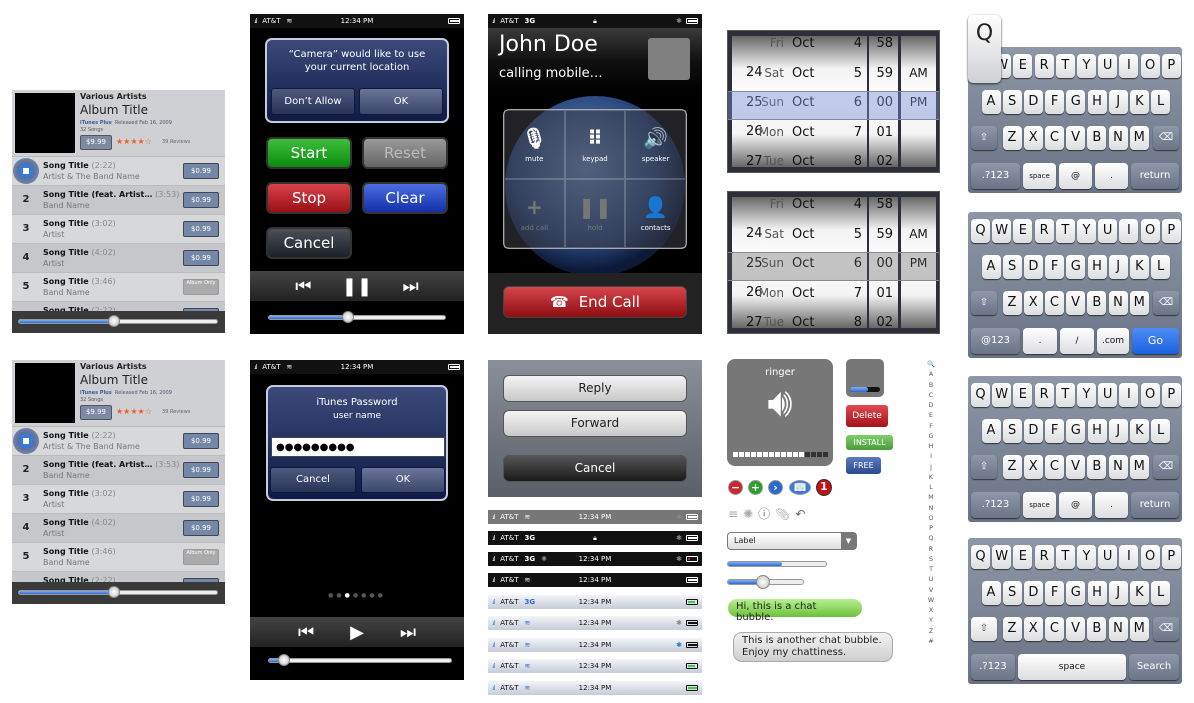 The width and height of the screenshot is (1194, 703). What do you see at coordinates (1033, 138) in the screenshot?
I see `key-x: X` at bounding box center [1033, 138].